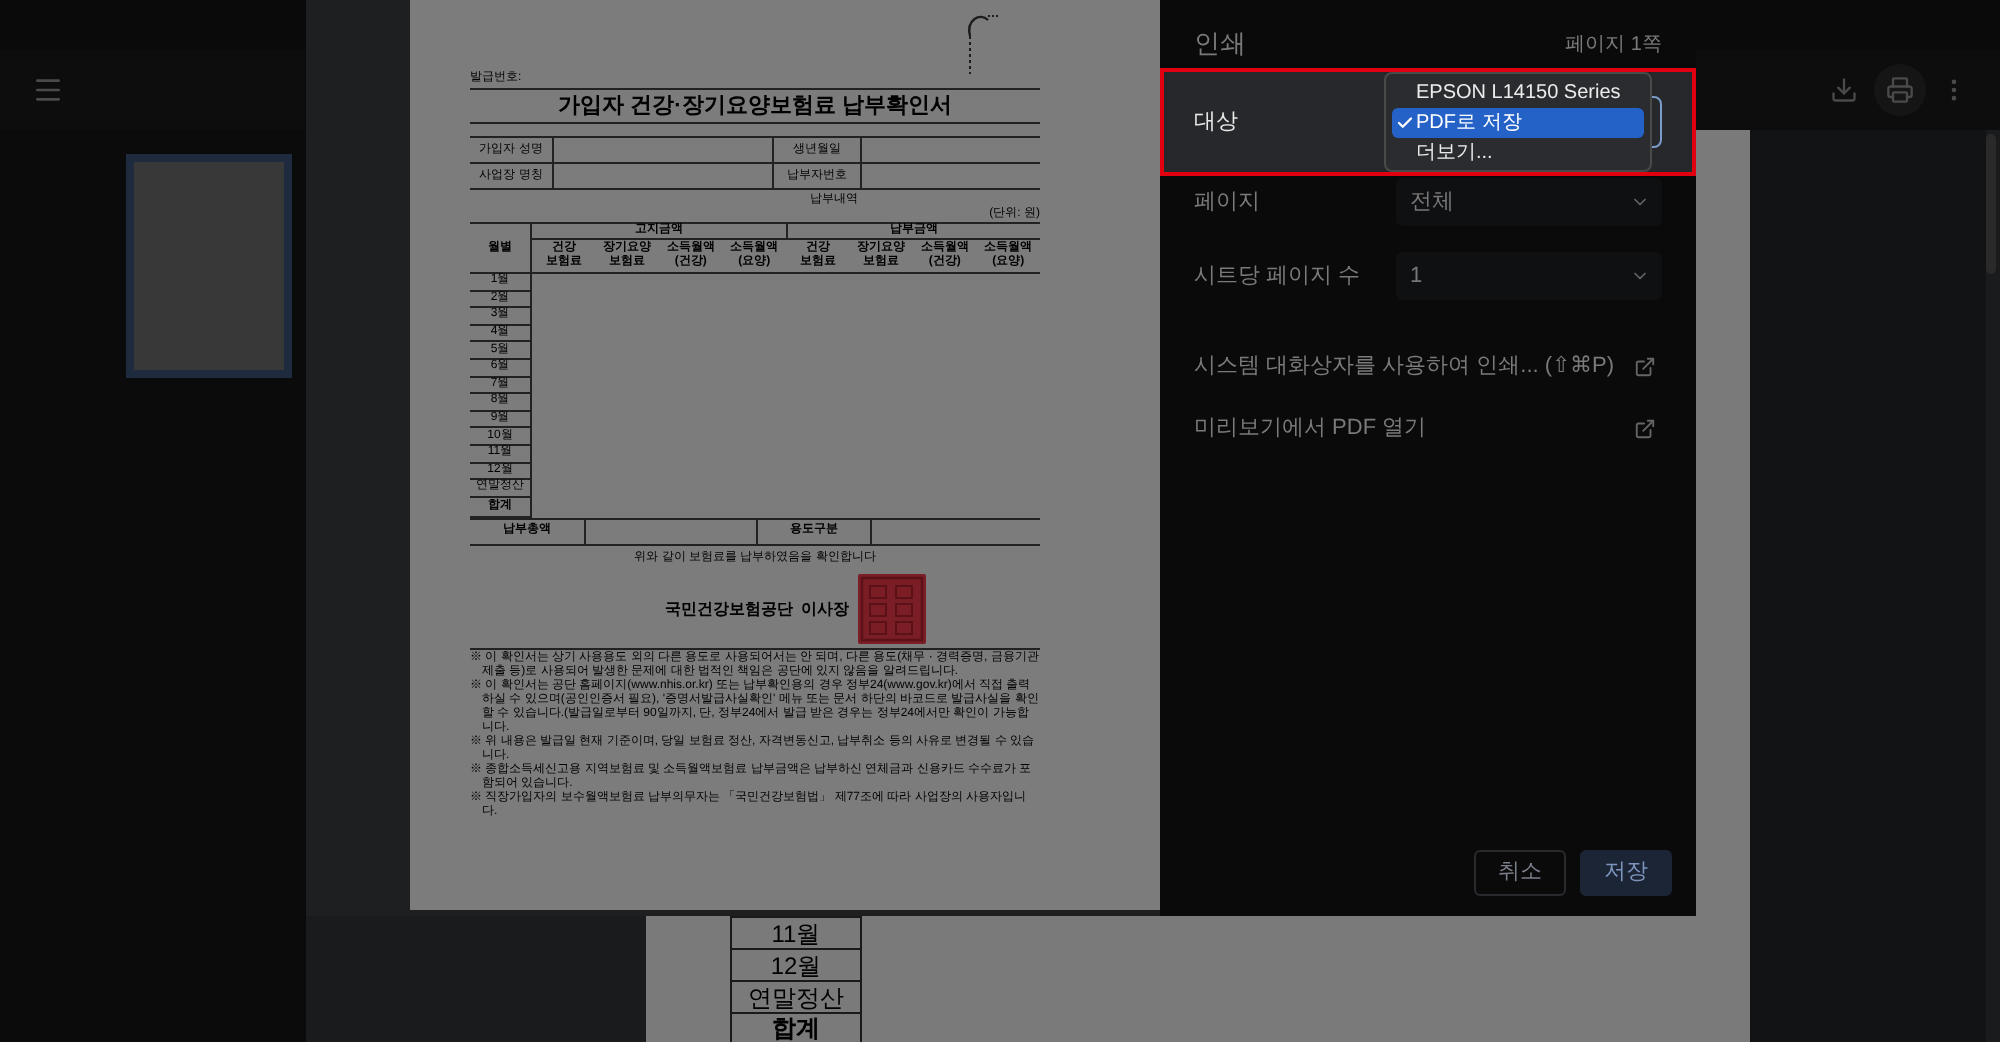  Describe the element at coordinates (796, 996) in the screenshot. I see `table-cell: 연말정산` at that location.